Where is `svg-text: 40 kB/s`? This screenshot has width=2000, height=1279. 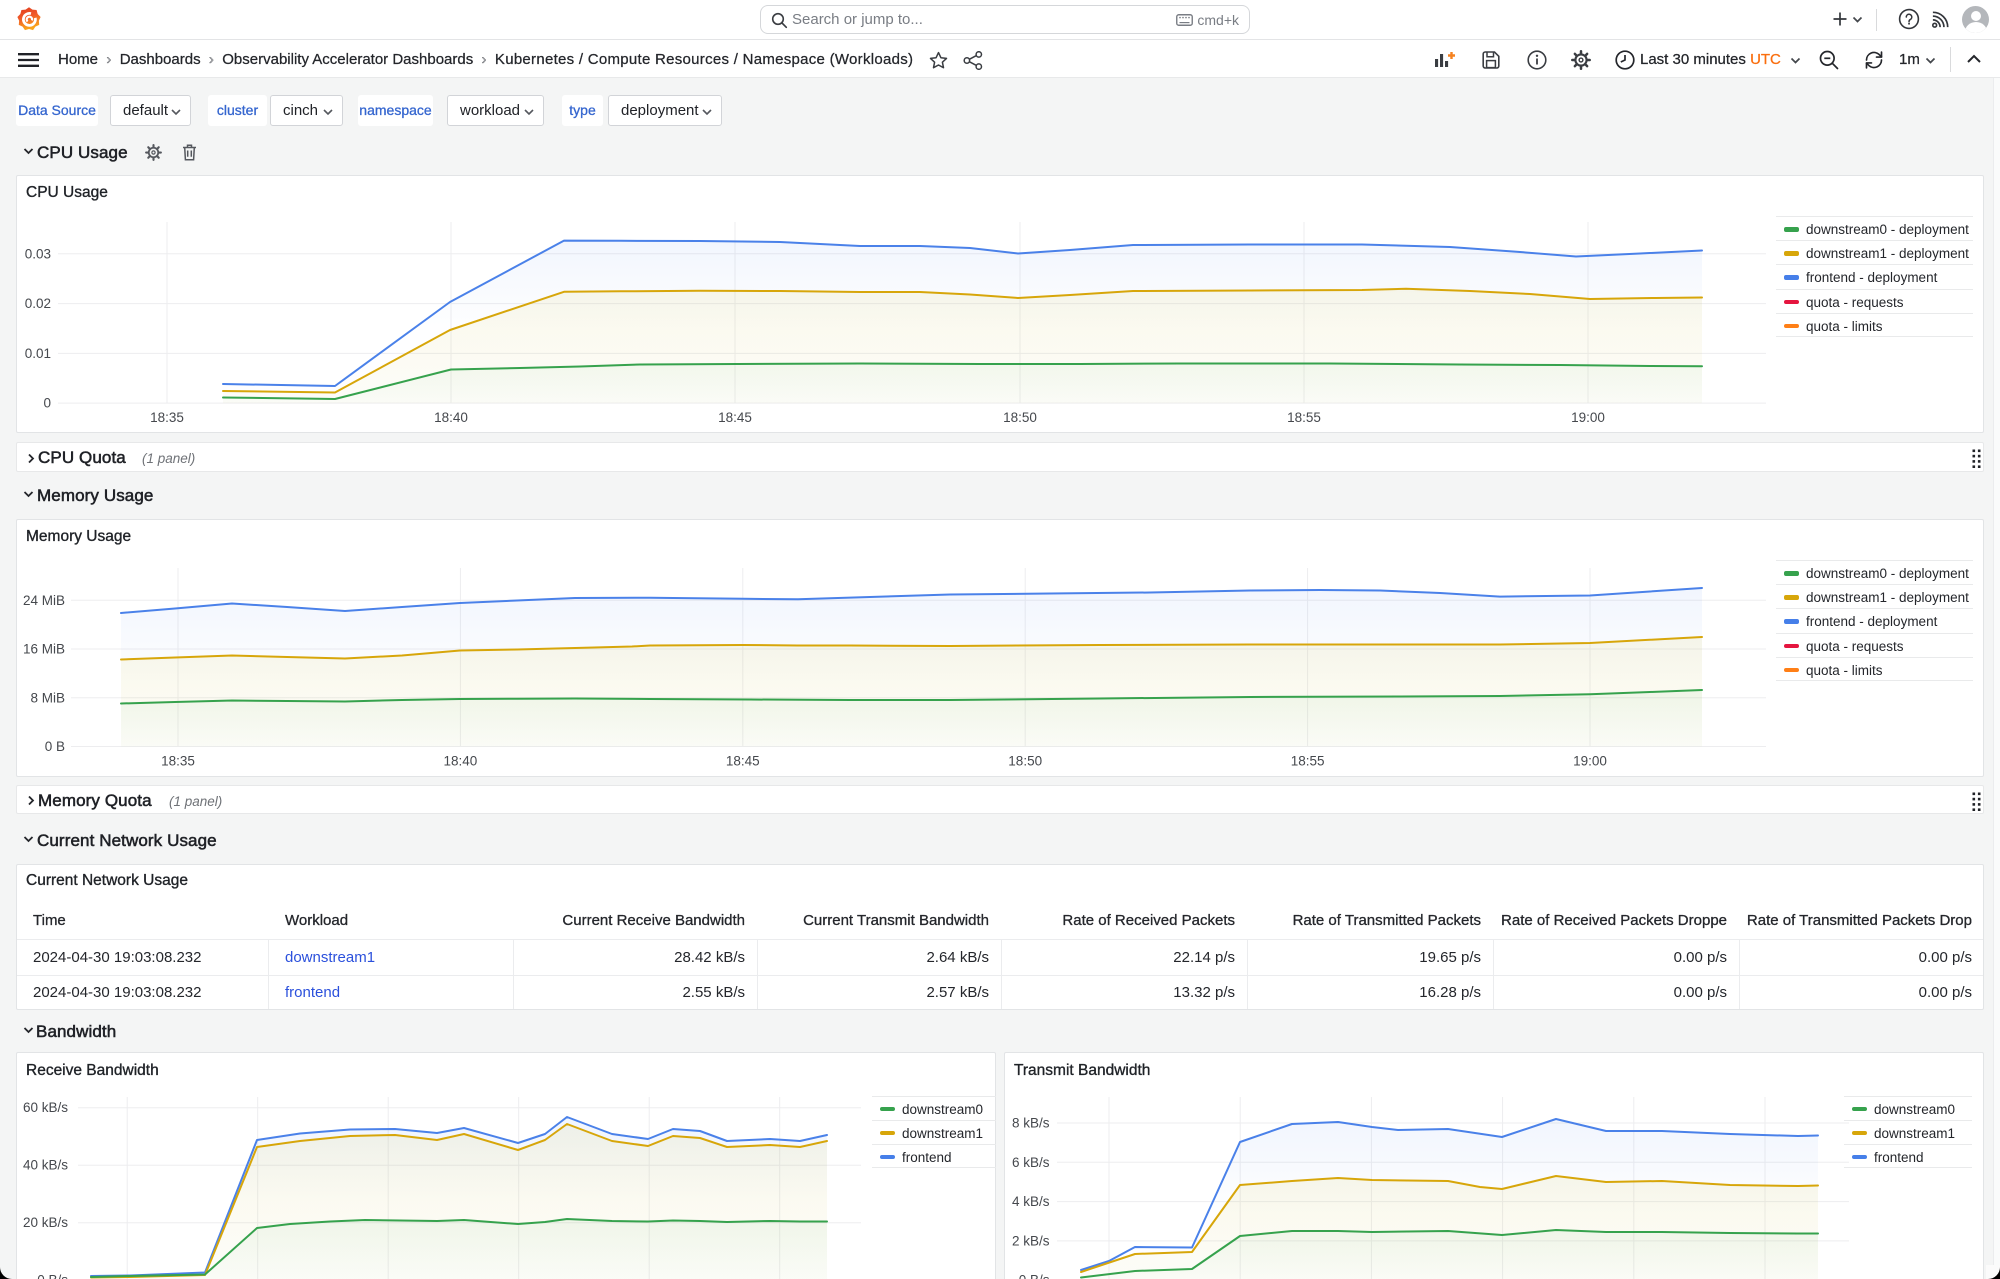 svg-text: 40 kB/s is located at coordinates (45, 1165).